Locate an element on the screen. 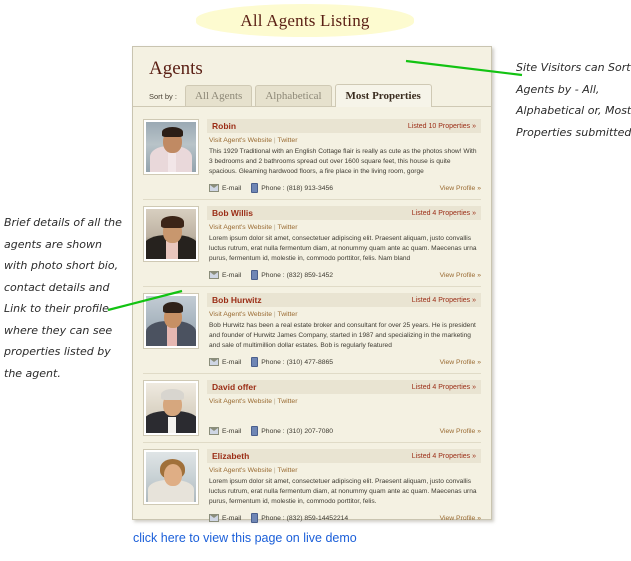 The image size is (631, 561). agent-namebar: David offer Listed 4 Properties » is located at coordinates (344, 387).